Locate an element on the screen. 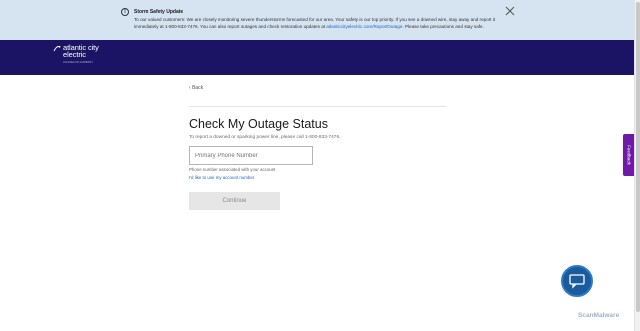 This screenshot has height=331, width=640. logo-swirl-icon is located at coordinates (57, 48).